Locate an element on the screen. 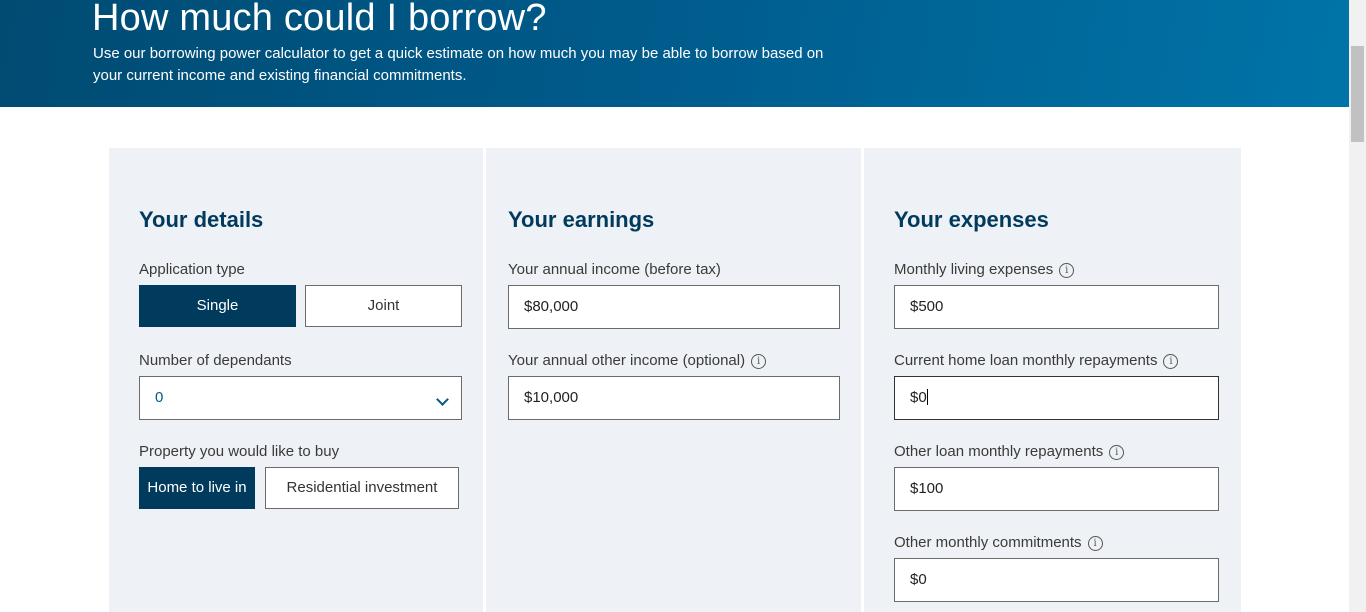  commitments-input: $0 is located at coordinates (1056, 580).